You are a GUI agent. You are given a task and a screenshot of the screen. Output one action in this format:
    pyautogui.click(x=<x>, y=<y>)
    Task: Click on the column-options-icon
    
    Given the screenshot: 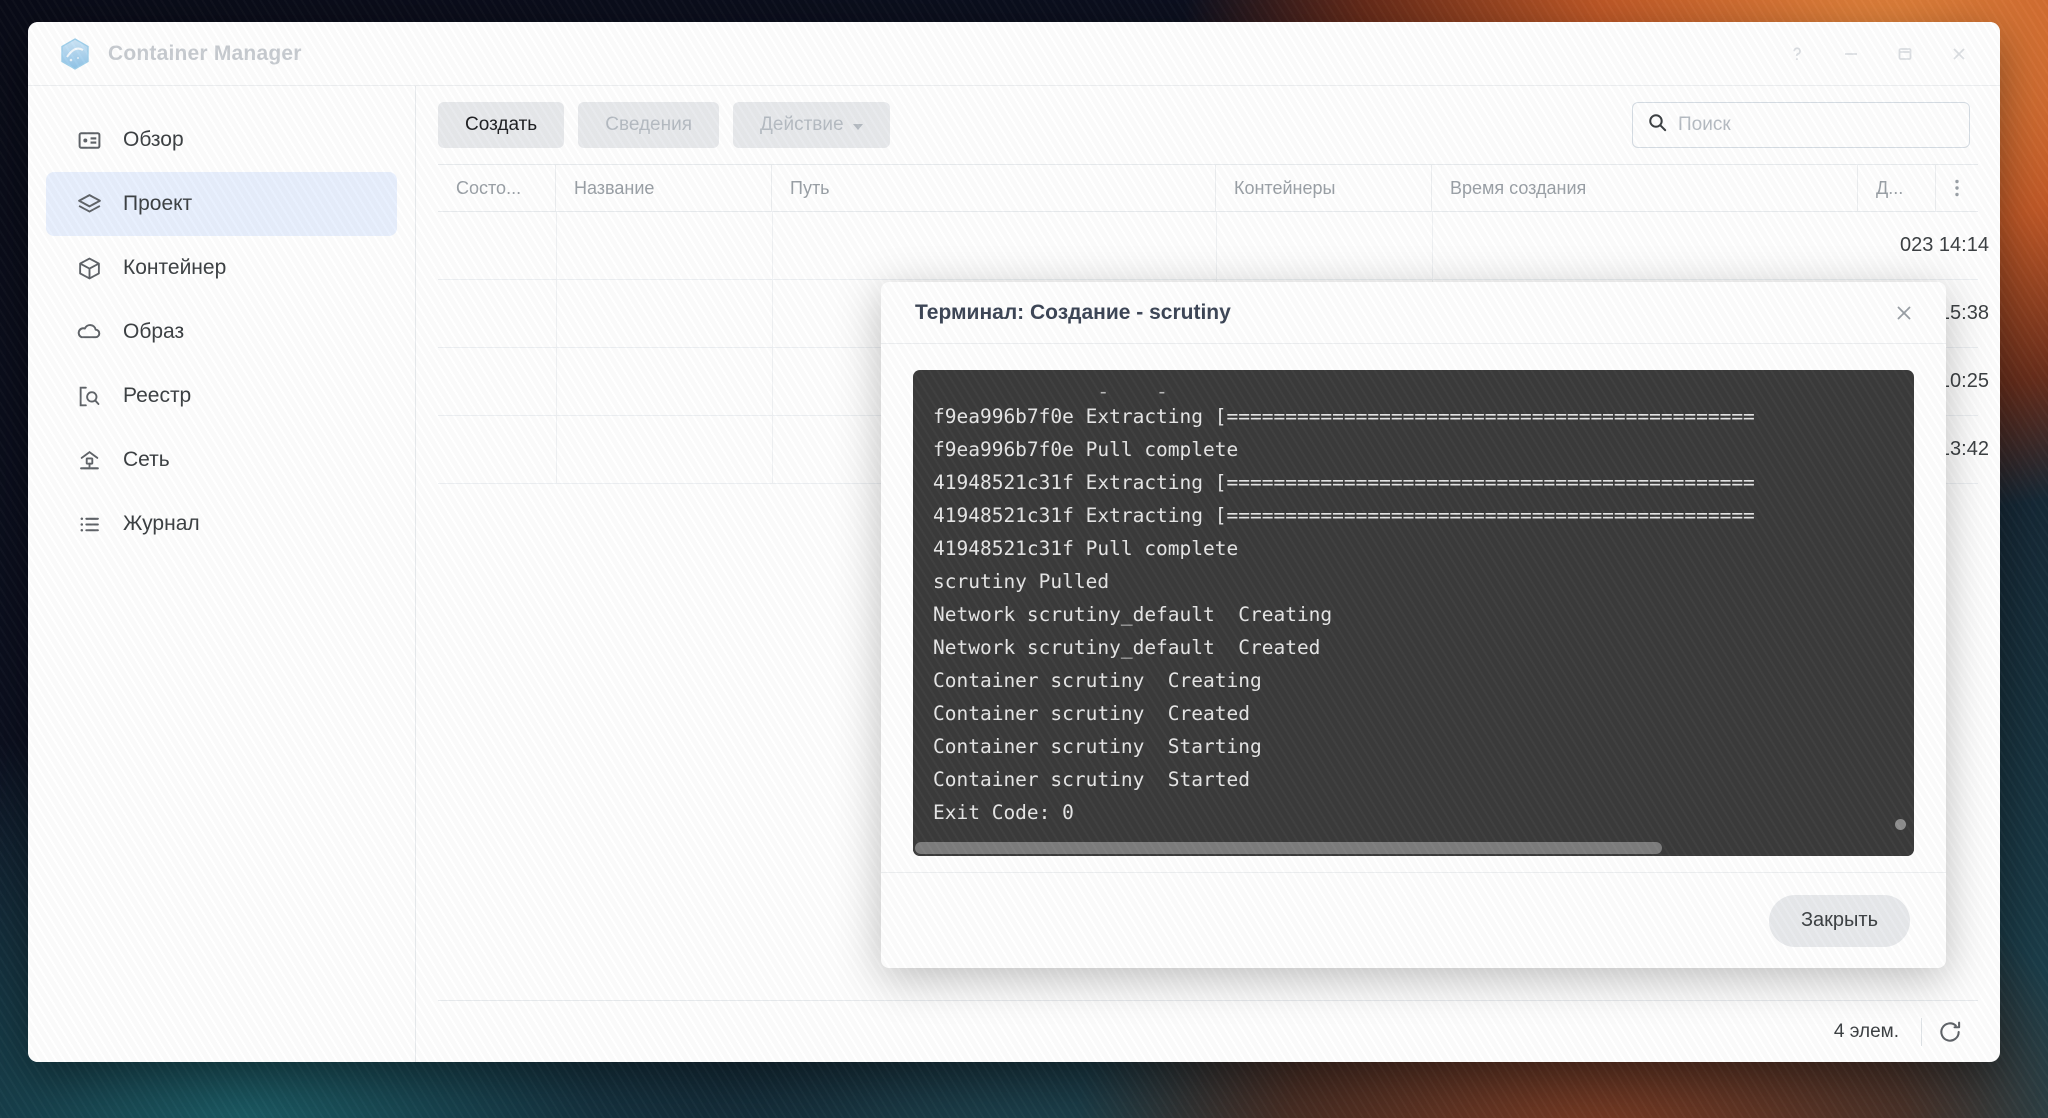 What is the action you would take?
    pyautogui.click(x=1957, y=188)
    